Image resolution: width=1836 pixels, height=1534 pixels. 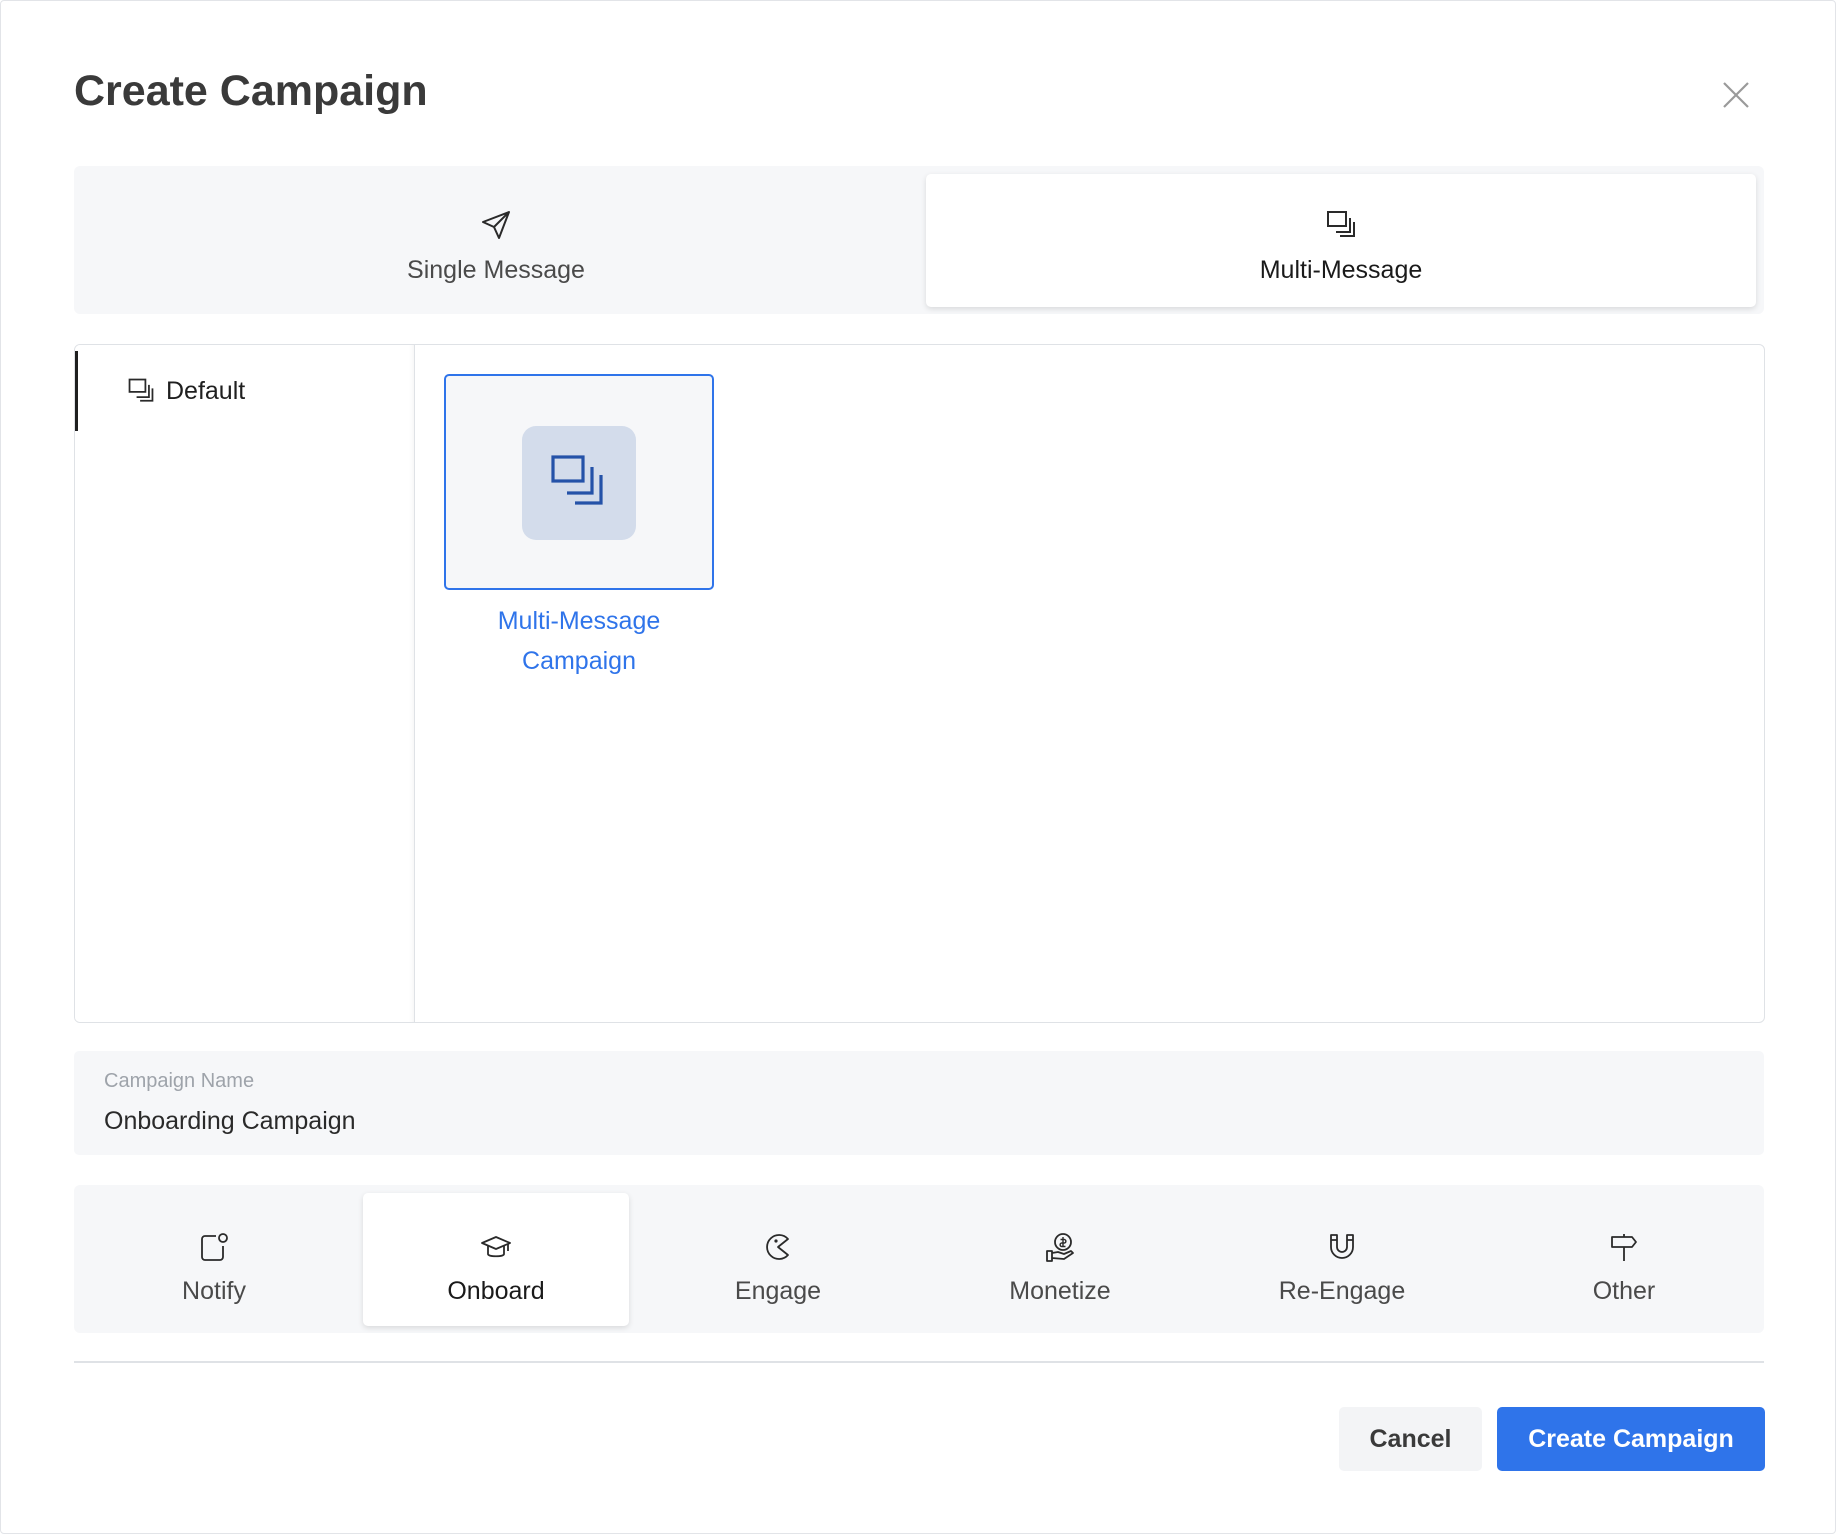 What do you see at coordinates (1624, 1247) in the screenshot?
I see `signpost-icon` at bounding box center [1624, 1247].